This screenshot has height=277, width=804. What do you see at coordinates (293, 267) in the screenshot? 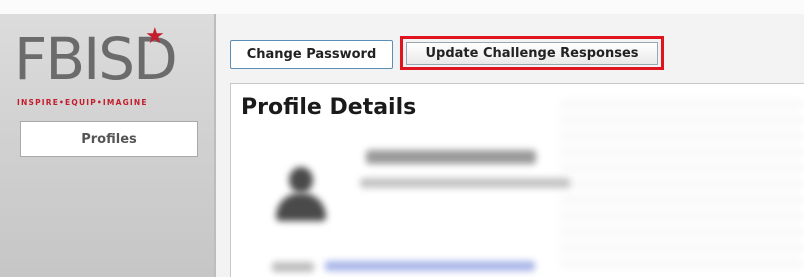
I see `redacted-email-label` at bounding box center [293, 267].